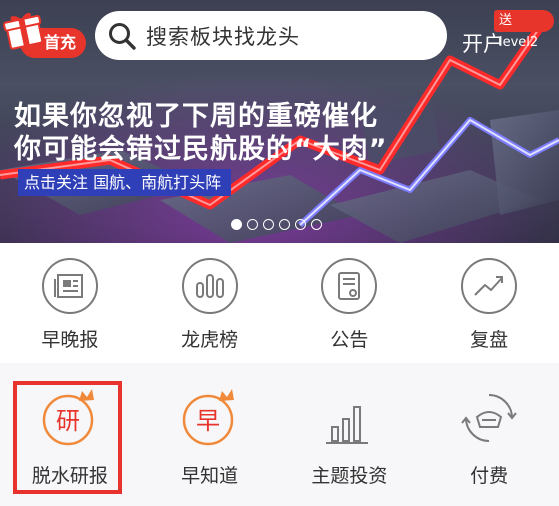 This screenshot has width=559, height=506. What do you see at coordinates (349, 476) in the screenshot?
I see `shortcut-label: 主题投资` at bounding box center [349, 476].